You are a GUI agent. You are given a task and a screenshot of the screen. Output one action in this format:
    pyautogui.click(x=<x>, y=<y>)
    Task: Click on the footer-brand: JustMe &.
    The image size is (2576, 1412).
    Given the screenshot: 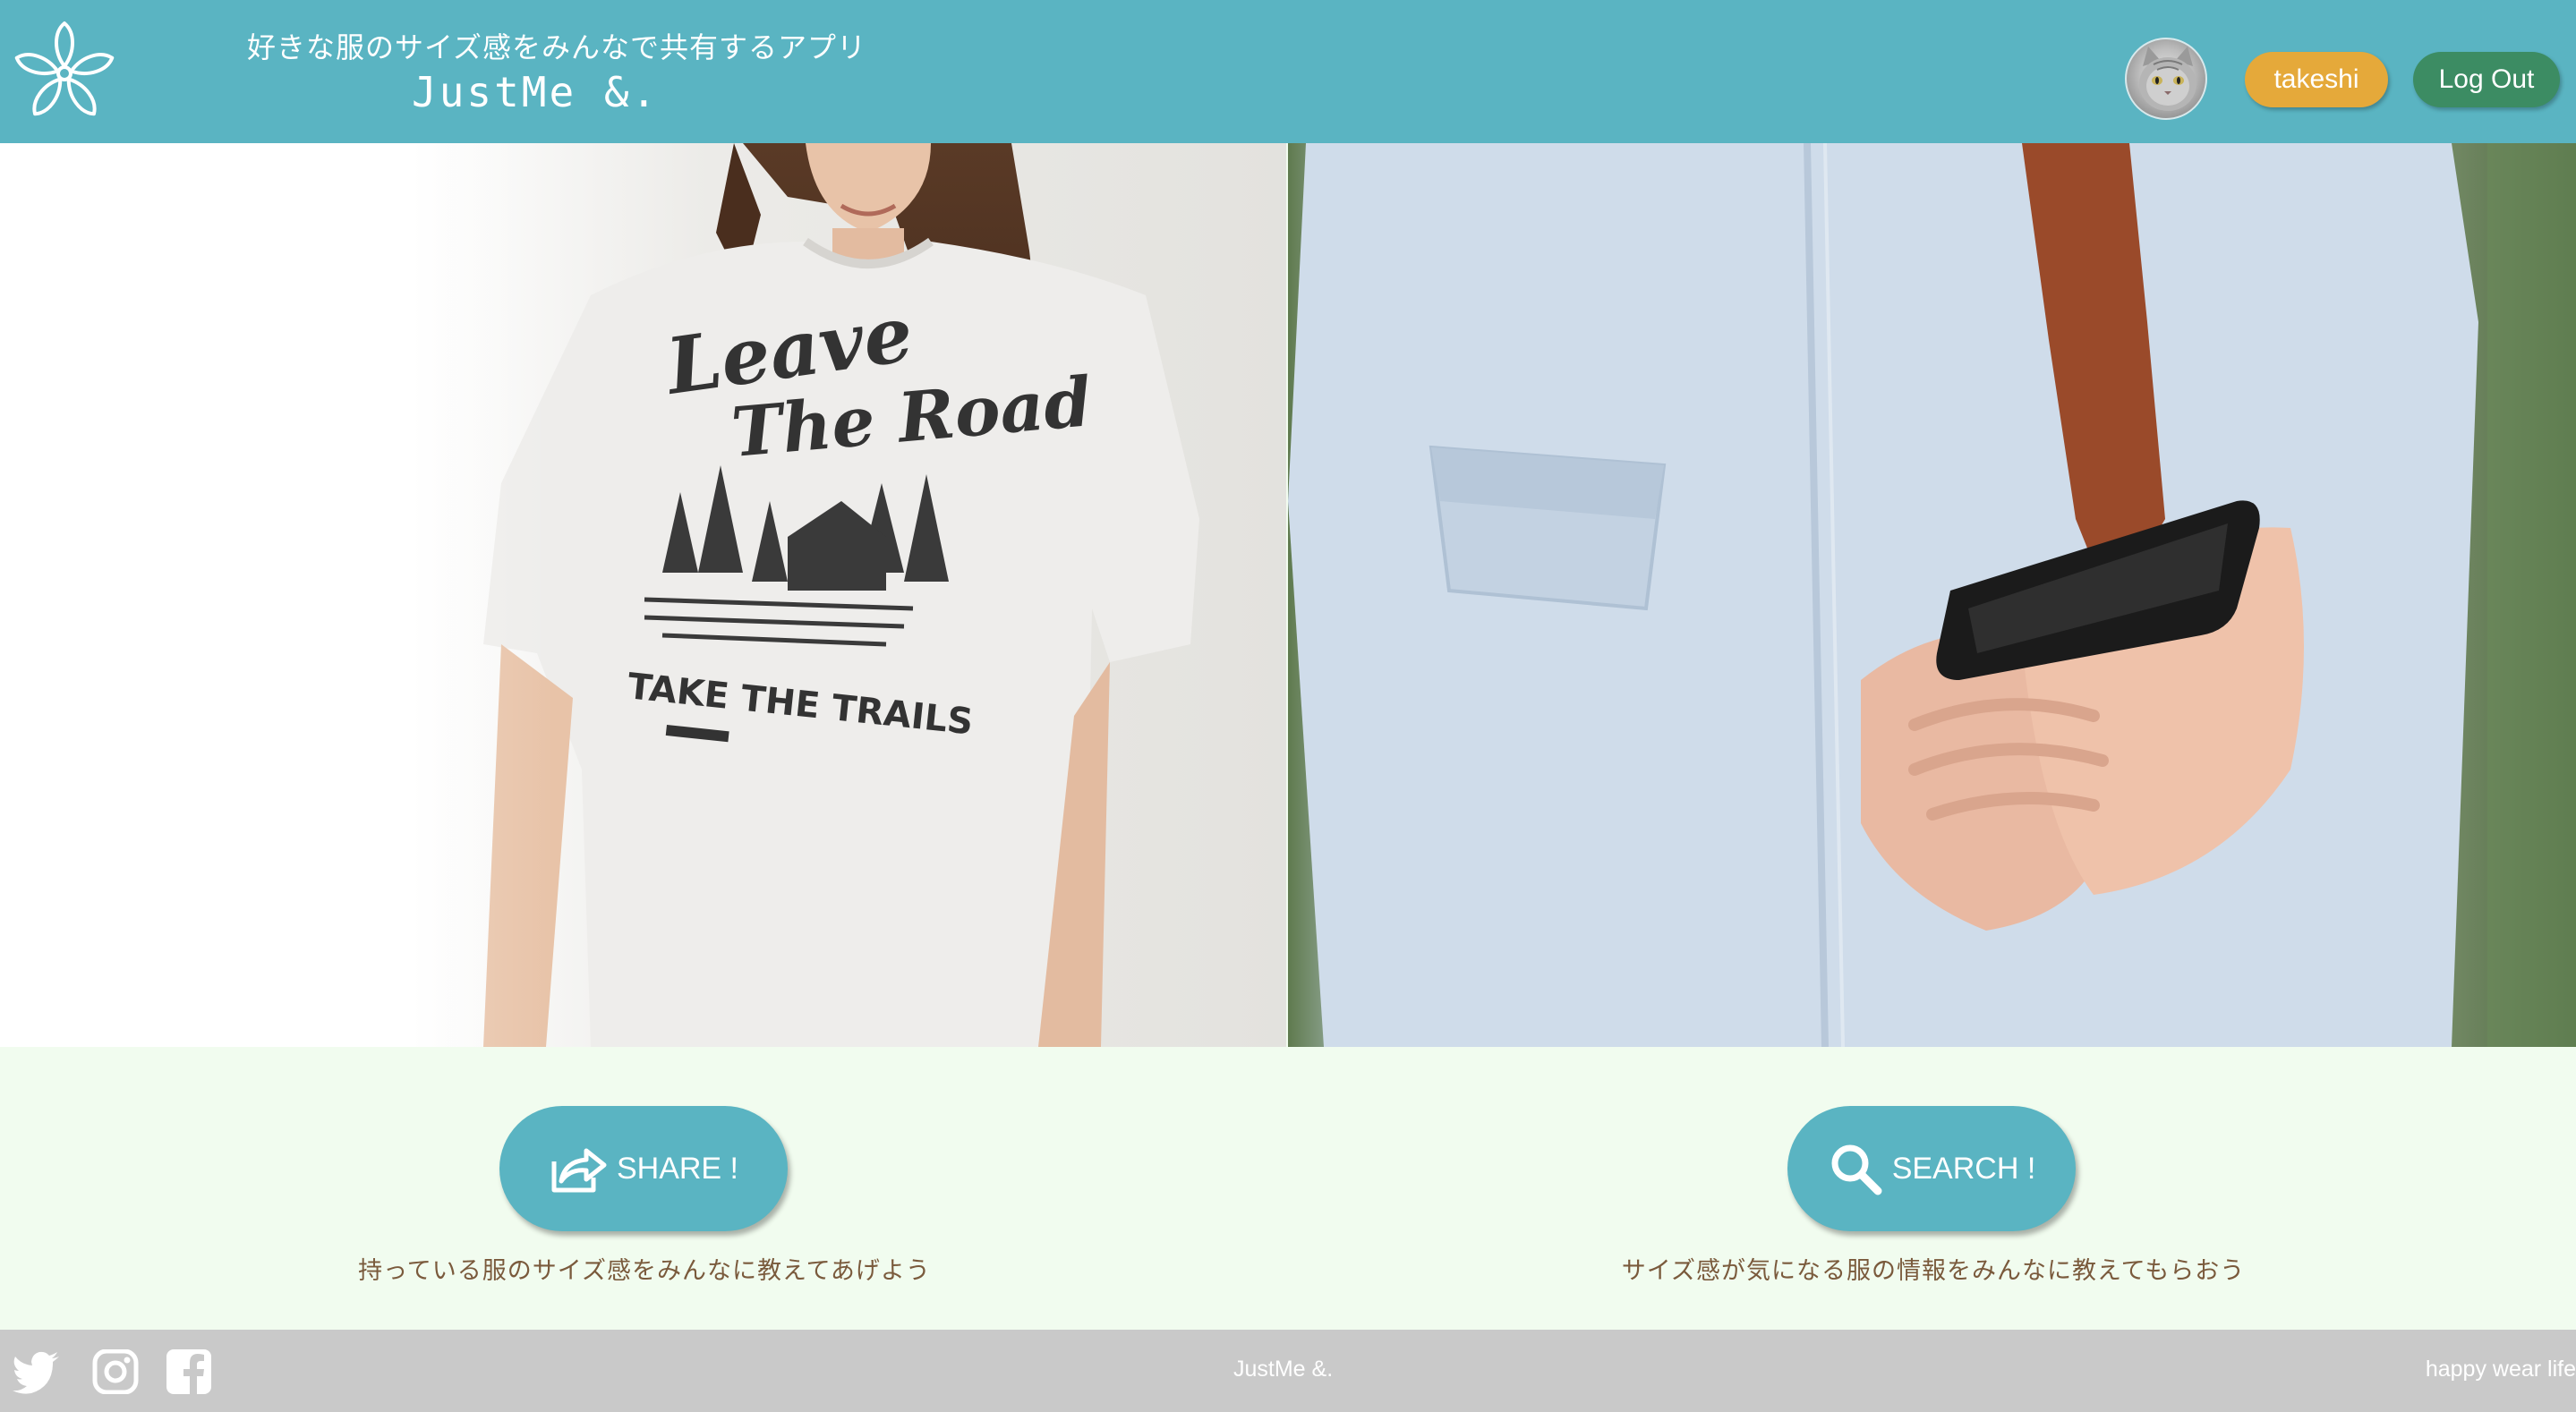 What is the action you would take?
    pyautogui.click(x=1283, y=1369)
    